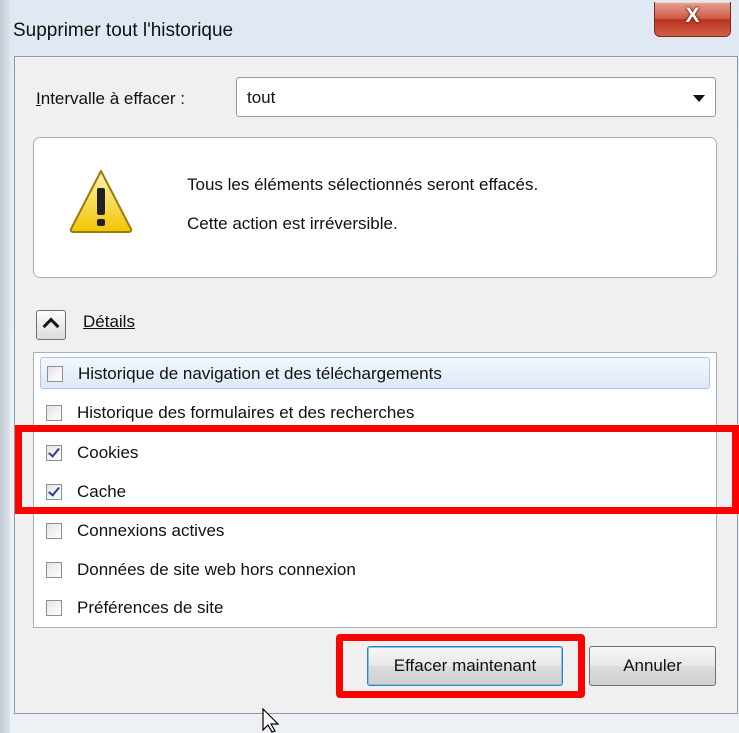 The width and height of the screenshot is (739, 733). What do you see at coordinates (111, 98) in the screenshot?
I see `time-range-label: Intervalle à effacer :` at bounding box center [111, 98].